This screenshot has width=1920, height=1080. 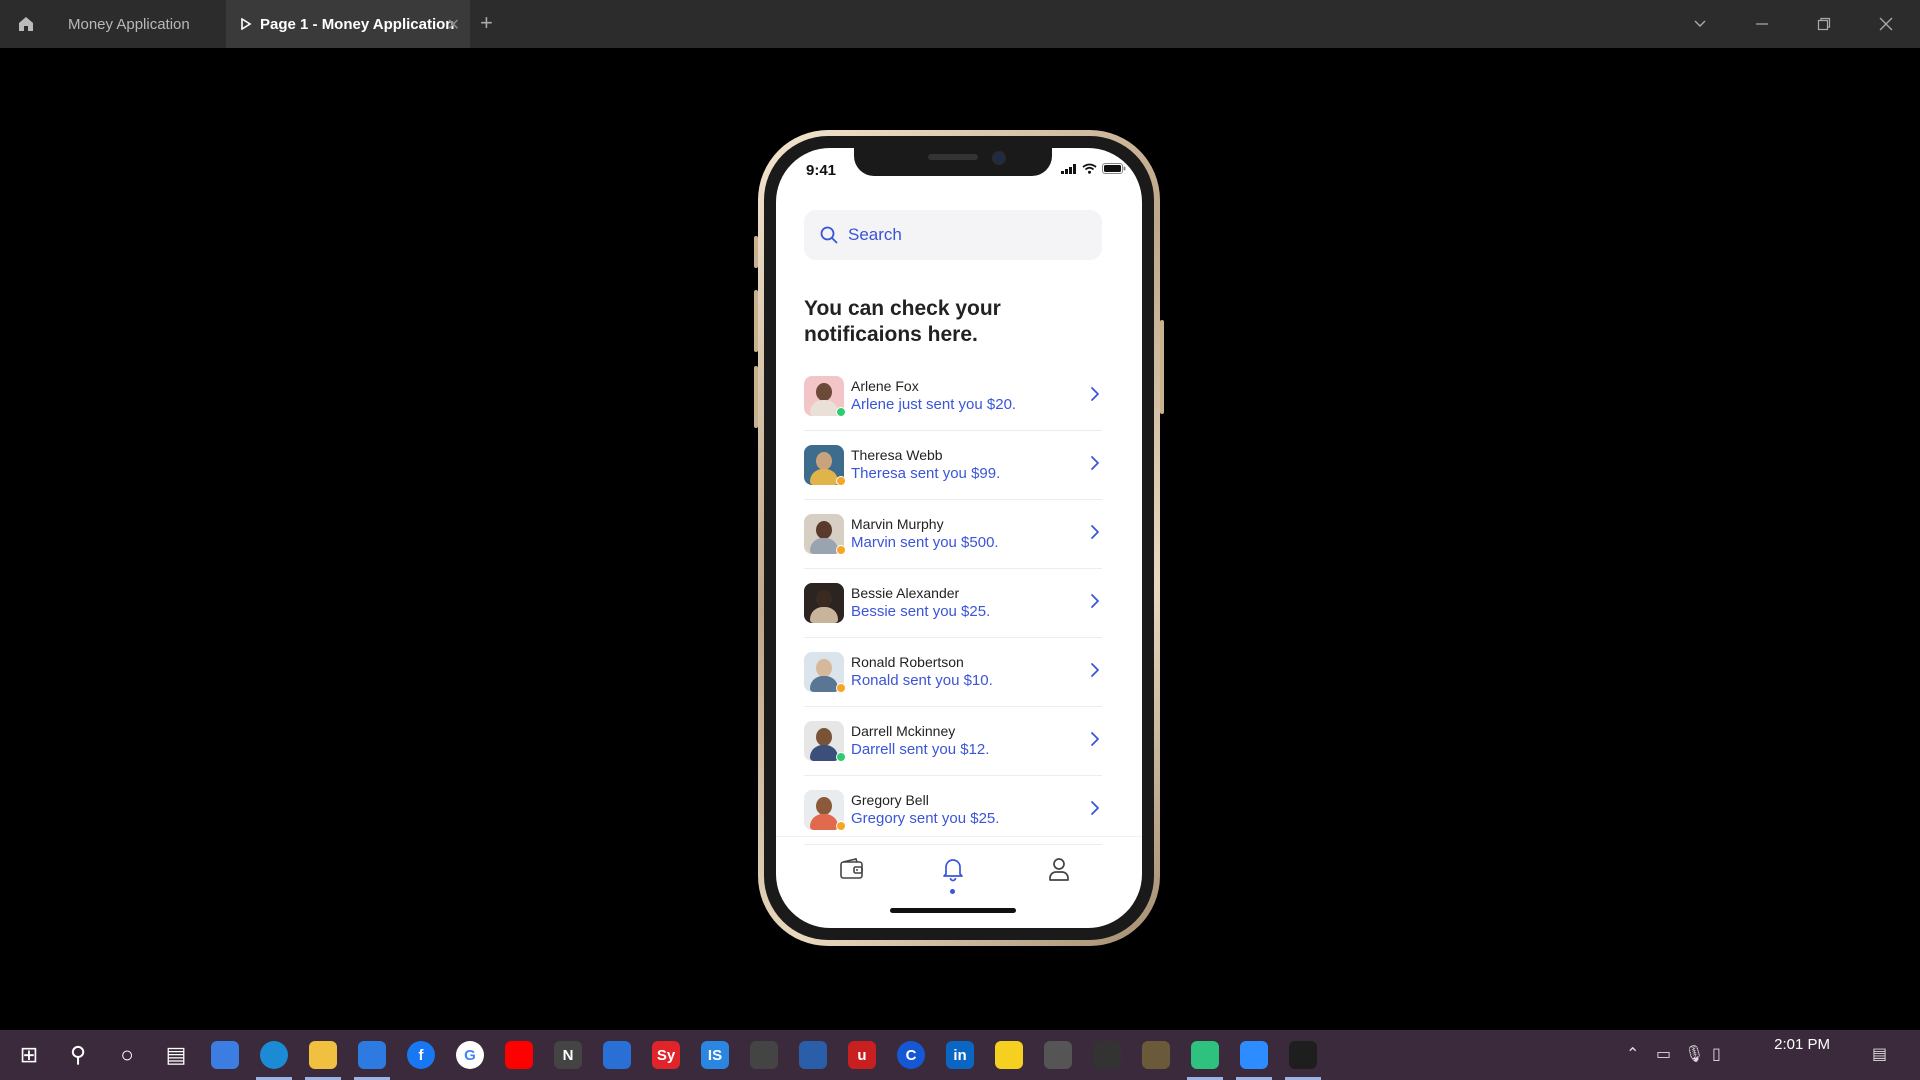 What do you see at coordinates (1156, 1055) in the screenshot?
I see `image-app-icon` at bounding box center [1156, 1055].